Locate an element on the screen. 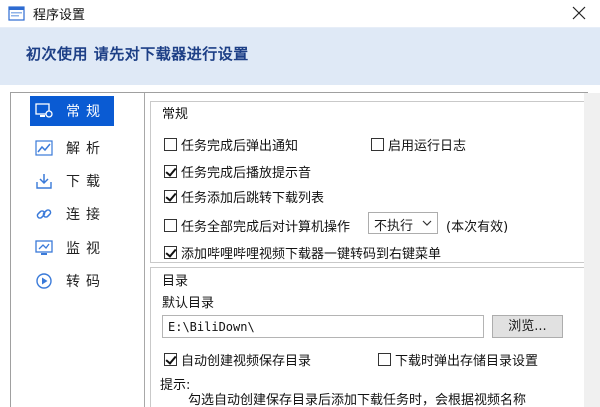  default-dir-input is located at coordinates (323, 326).